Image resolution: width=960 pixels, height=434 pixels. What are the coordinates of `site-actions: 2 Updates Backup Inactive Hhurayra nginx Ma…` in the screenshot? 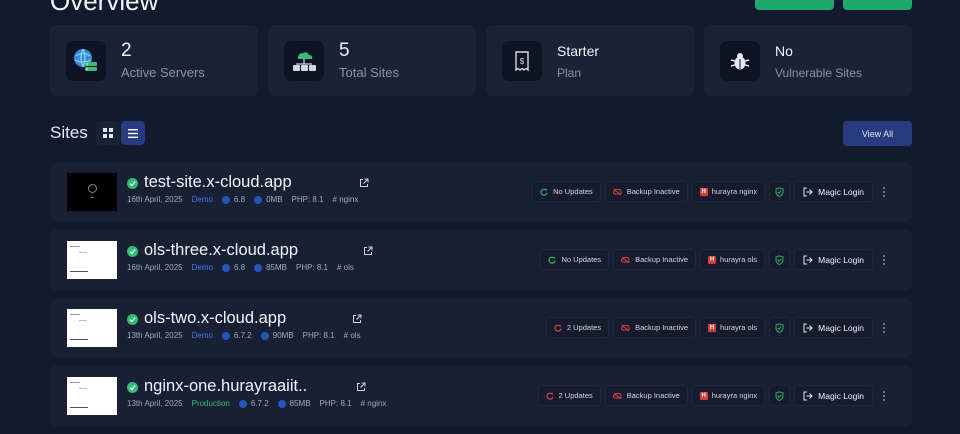 It's located at (714, 395).